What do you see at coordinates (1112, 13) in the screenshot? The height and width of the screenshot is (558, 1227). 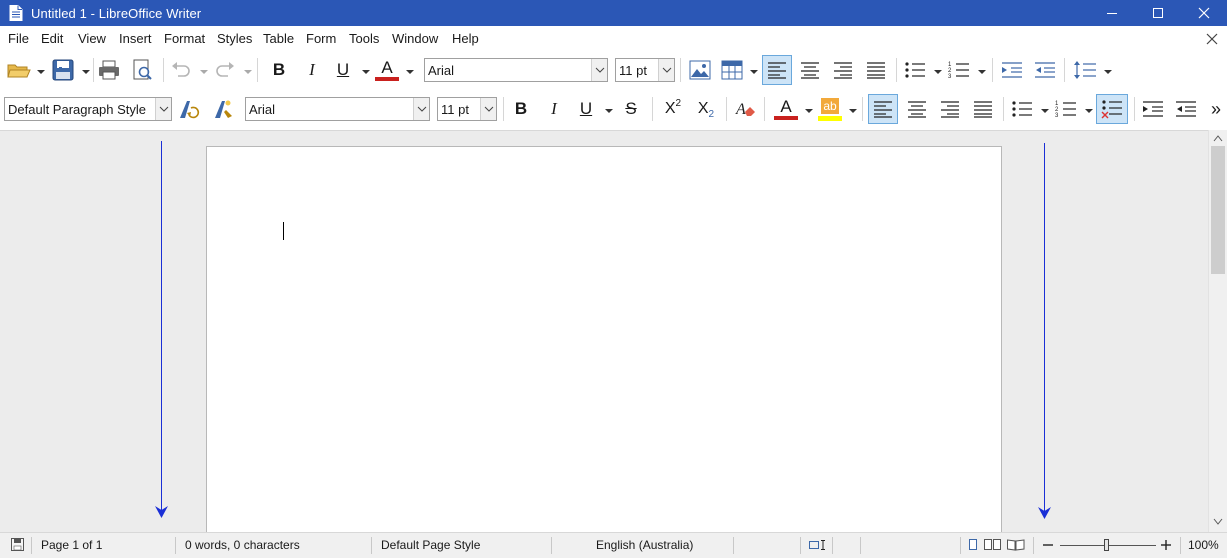 I see `minimize-button` at bounding box center [1112, 13].